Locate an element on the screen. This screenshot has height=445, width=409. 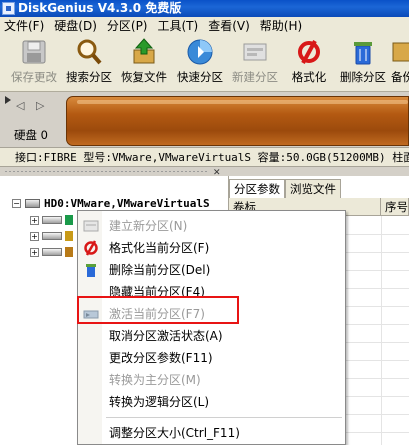
menu-item-deactivate-partition: 取消分区激活状态(A) is located at coordinates (211, 336).